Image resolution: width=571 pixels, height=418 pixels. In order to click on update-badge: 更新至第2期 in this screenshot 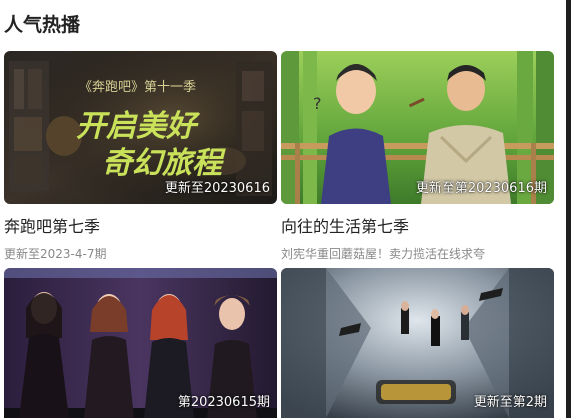, I will do `click(510, 402)`.